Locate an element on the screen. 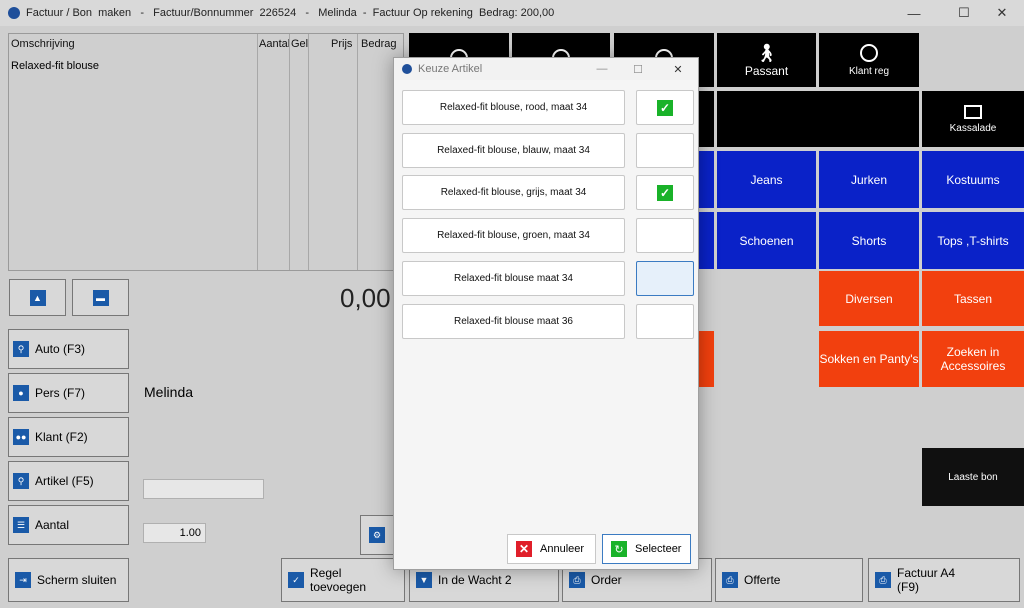 The width and height of the screenshot is (1024, 608). auto-button: ⚲ Auto (F3) is located at coordinates (68, 349).